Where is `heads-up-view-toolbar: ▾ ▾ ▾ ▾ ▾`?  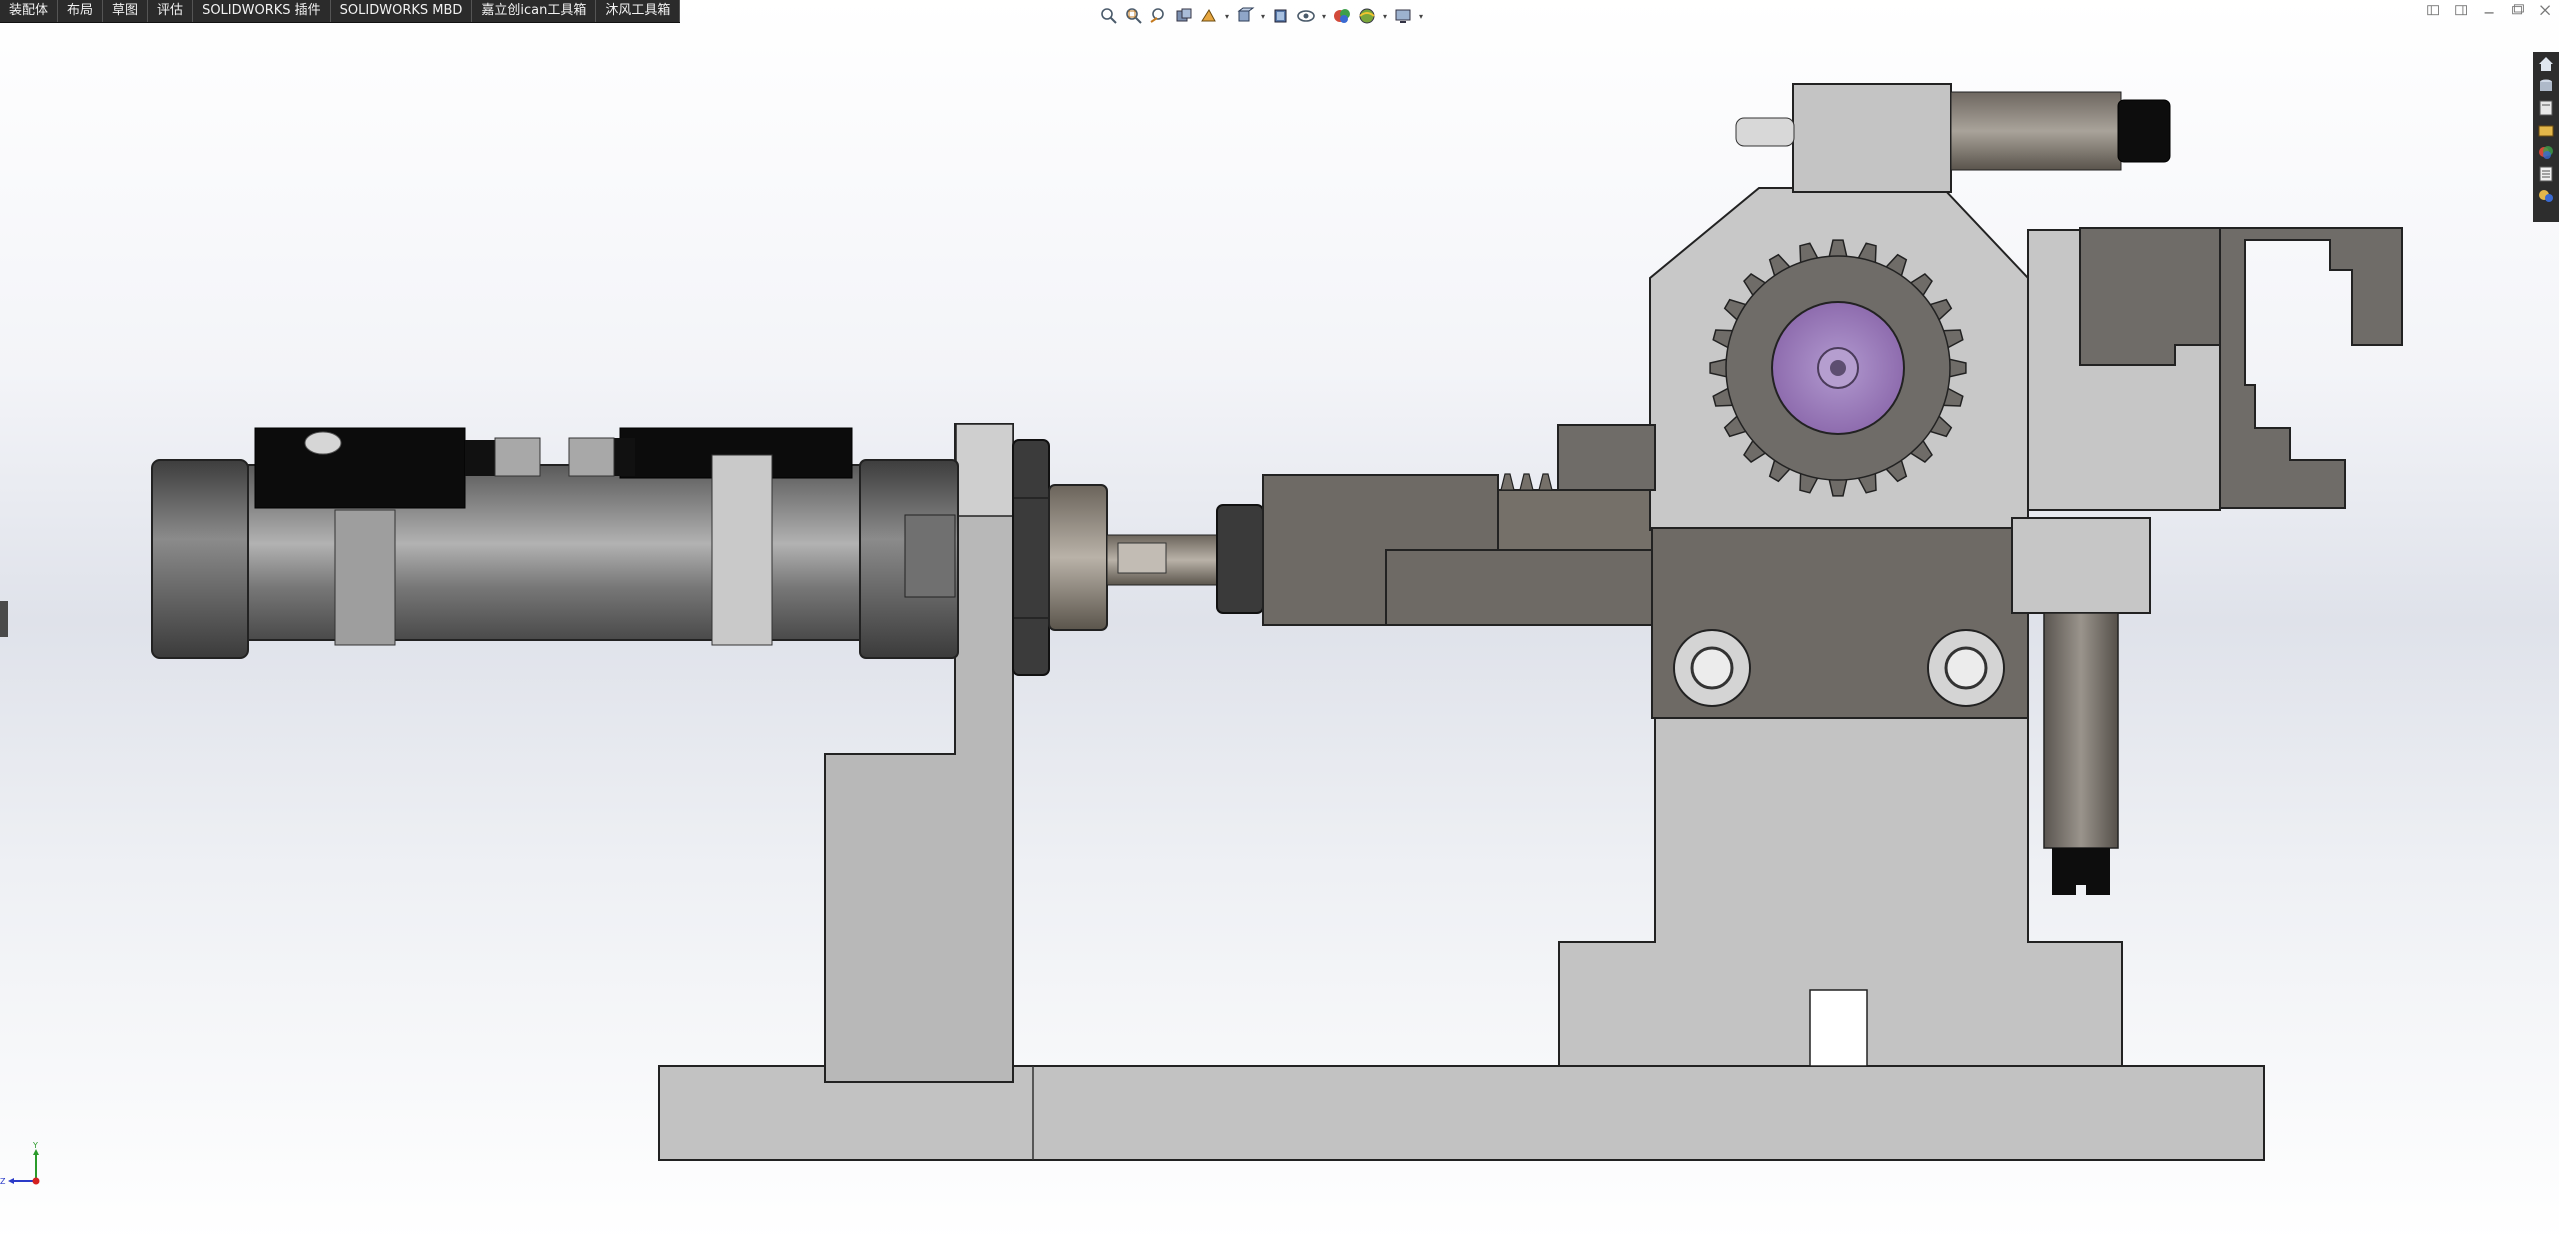
heads-up-view-toolbar: ▾ ▾ ▾ ▾ ▾ is located at coordinates (1261, 16).